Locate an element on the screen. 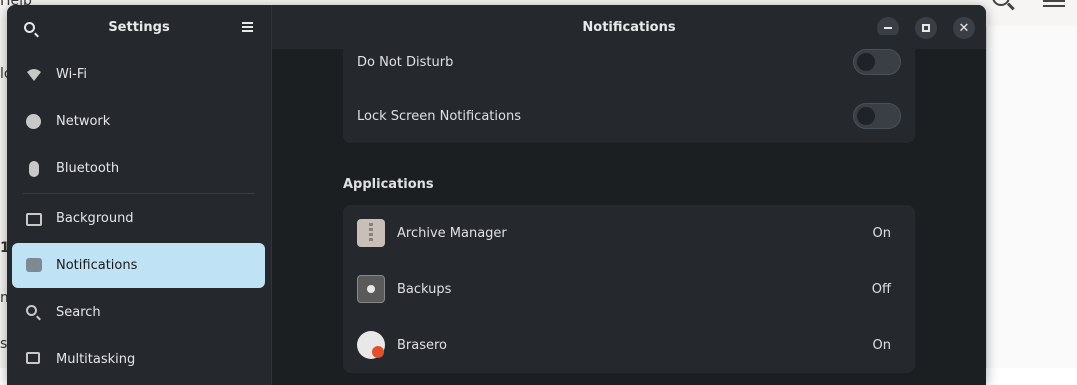 This screenshot has height=385, width=1077. sidebar-item-label: Wi-Fi is located at coordinates (72, 74).